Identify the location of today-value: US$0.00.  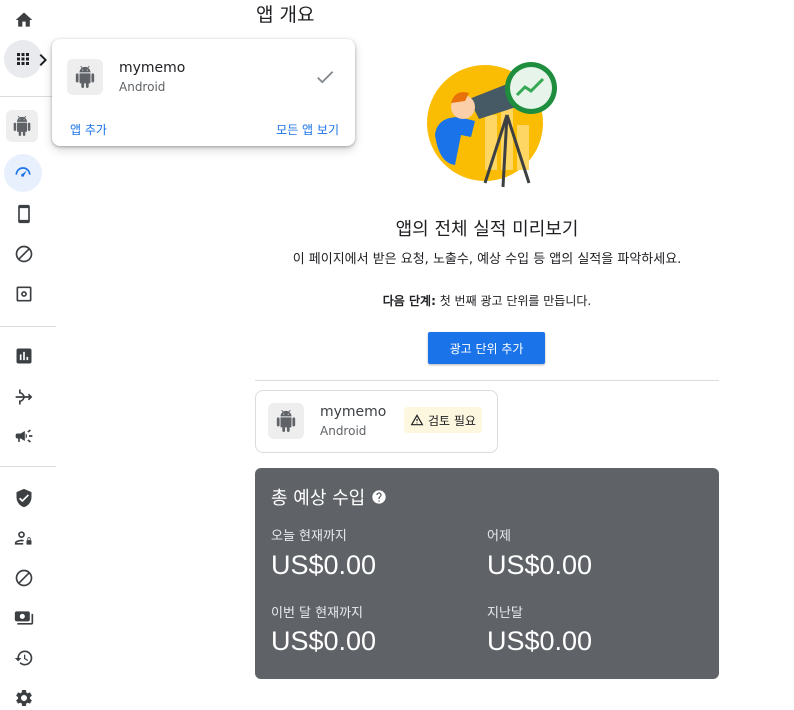
(324, 565).